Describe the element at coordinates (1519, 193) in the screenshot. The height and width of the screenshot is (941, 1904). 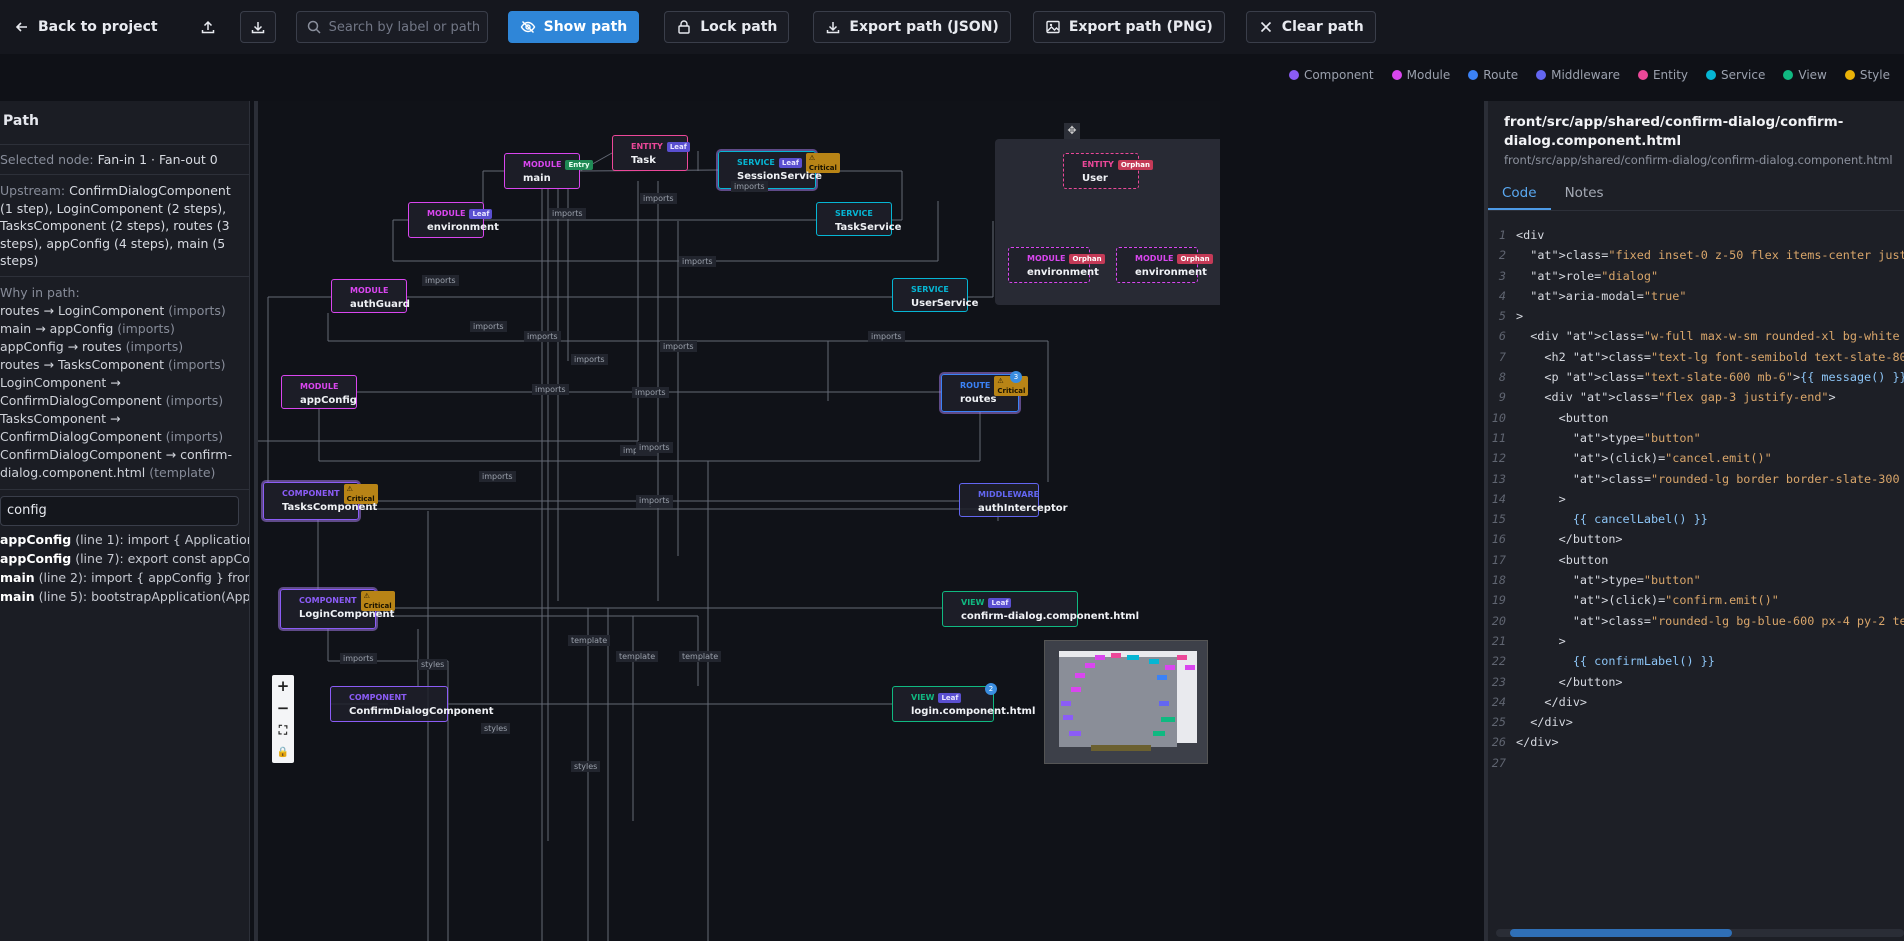
I see `tab-code: Code` at that location.